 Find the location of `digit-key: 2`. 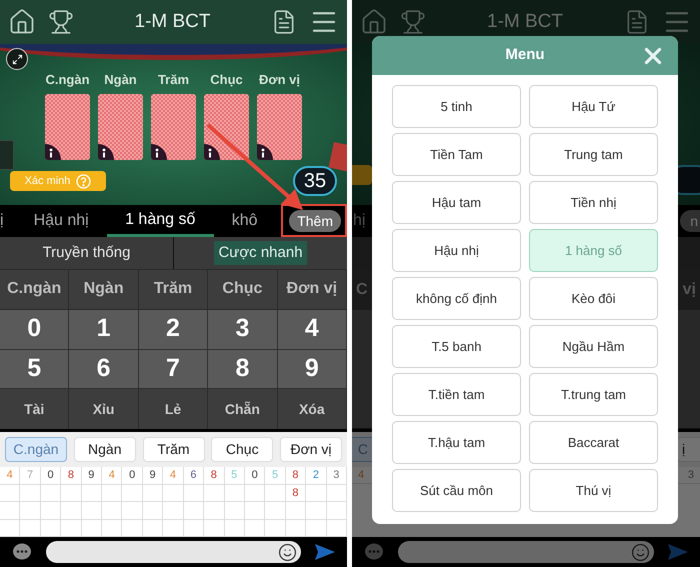

digit-key: 2 is located at coordinates (173, 330).